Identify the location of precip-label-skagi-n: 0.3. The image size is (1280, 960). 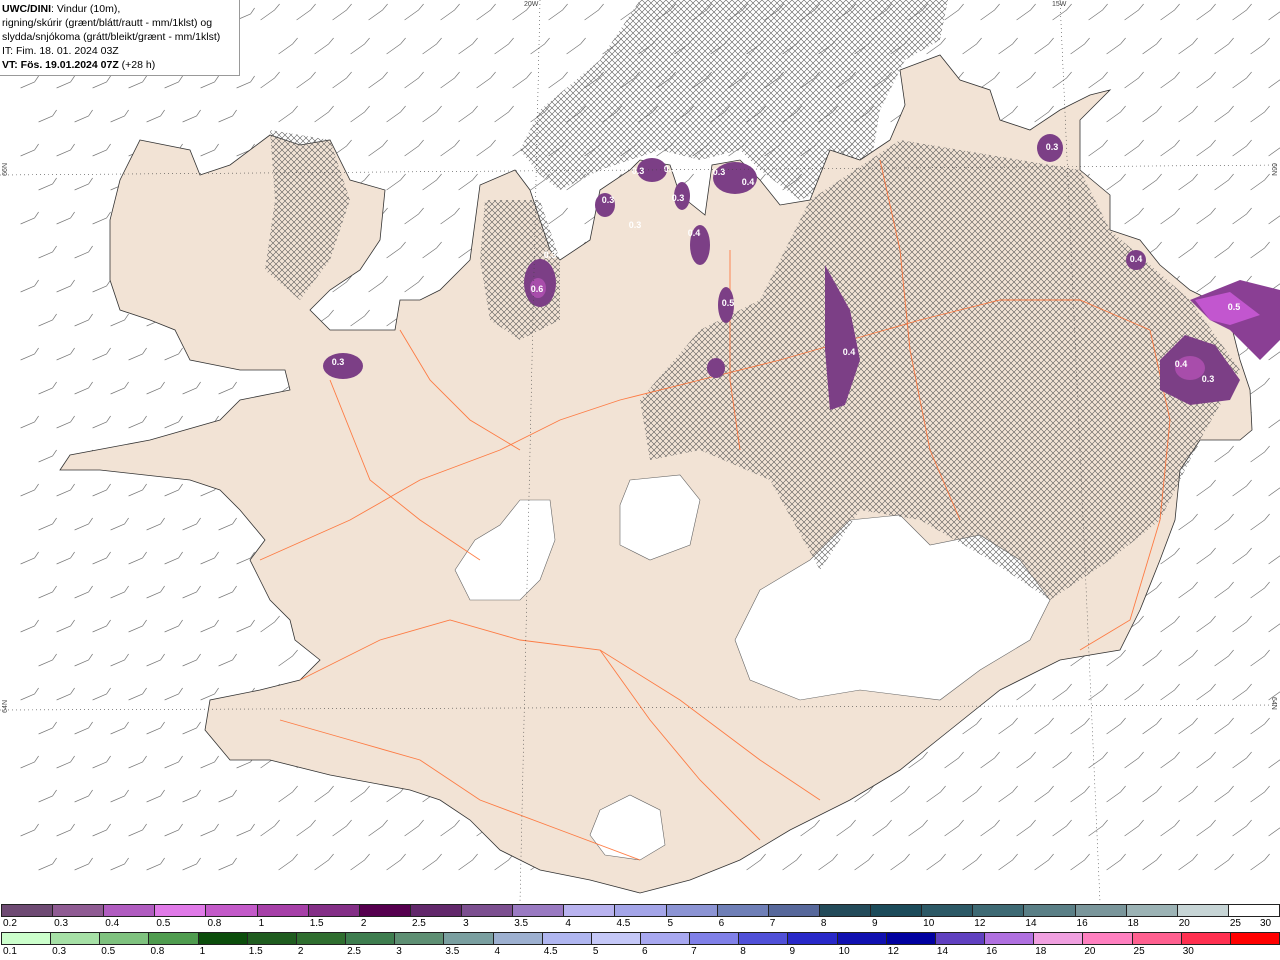
(550, 255).